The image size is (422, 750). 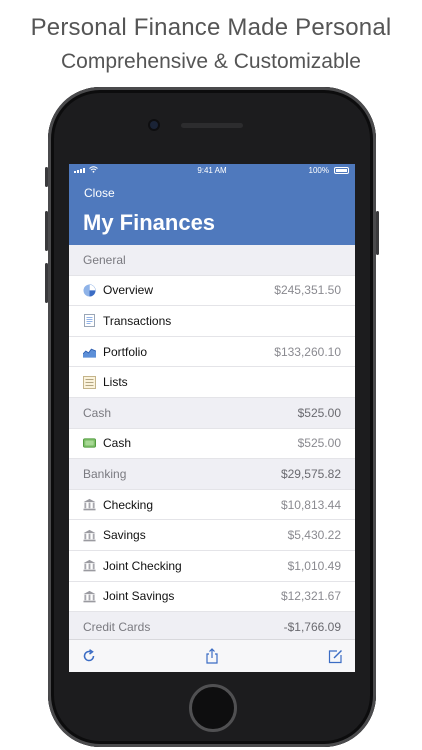 I want to click on pie-chart-icon, so click(x=89, y=290).